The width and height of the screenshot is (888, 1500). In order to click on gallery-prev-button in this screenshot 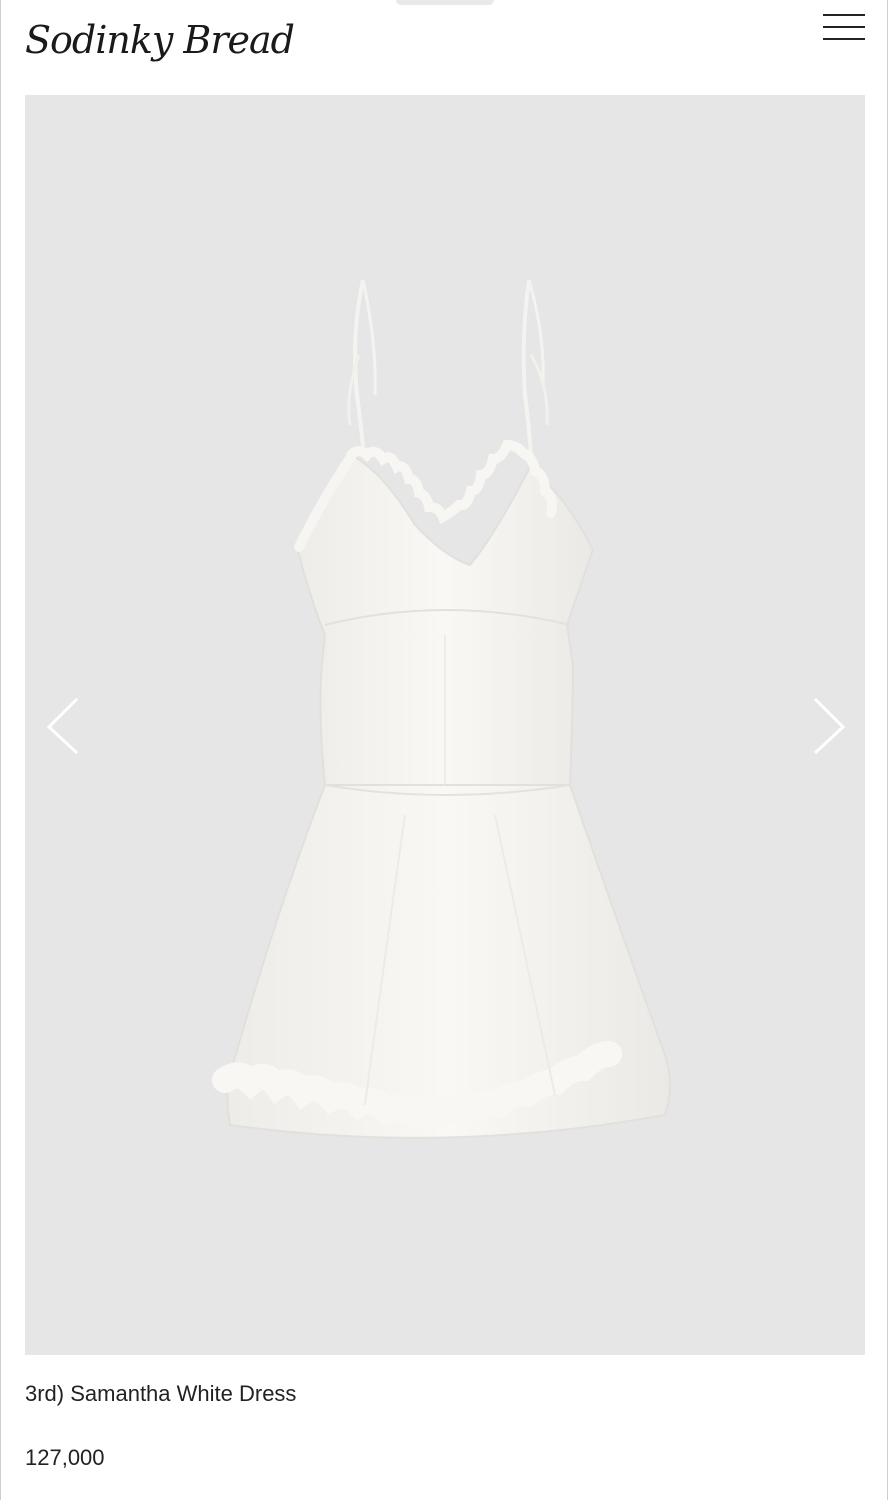, I will do `click(71, 725)`.